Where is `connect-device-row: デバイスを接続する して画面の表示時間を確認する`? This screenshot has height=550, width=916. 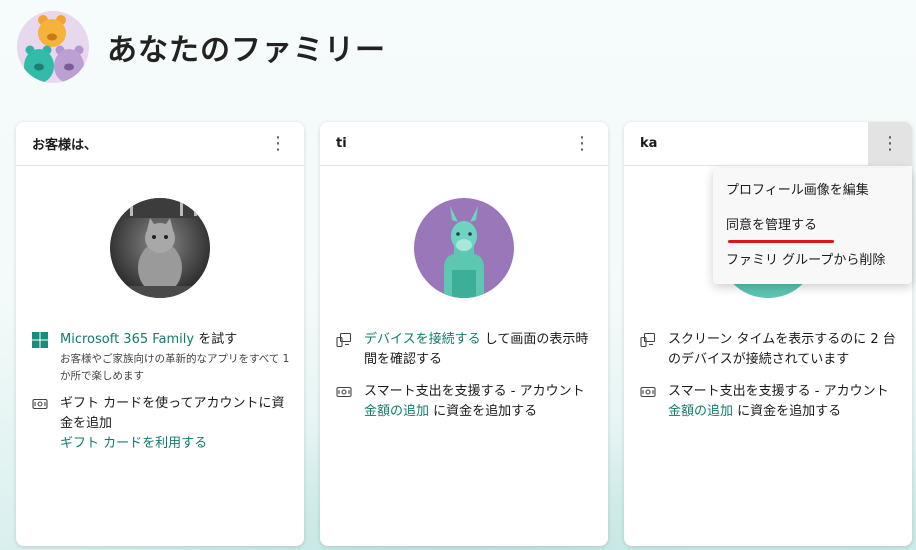 connect-device-row: デバイスを接続する して画面の表示時間を確認する is located at coordinates (466, 350).